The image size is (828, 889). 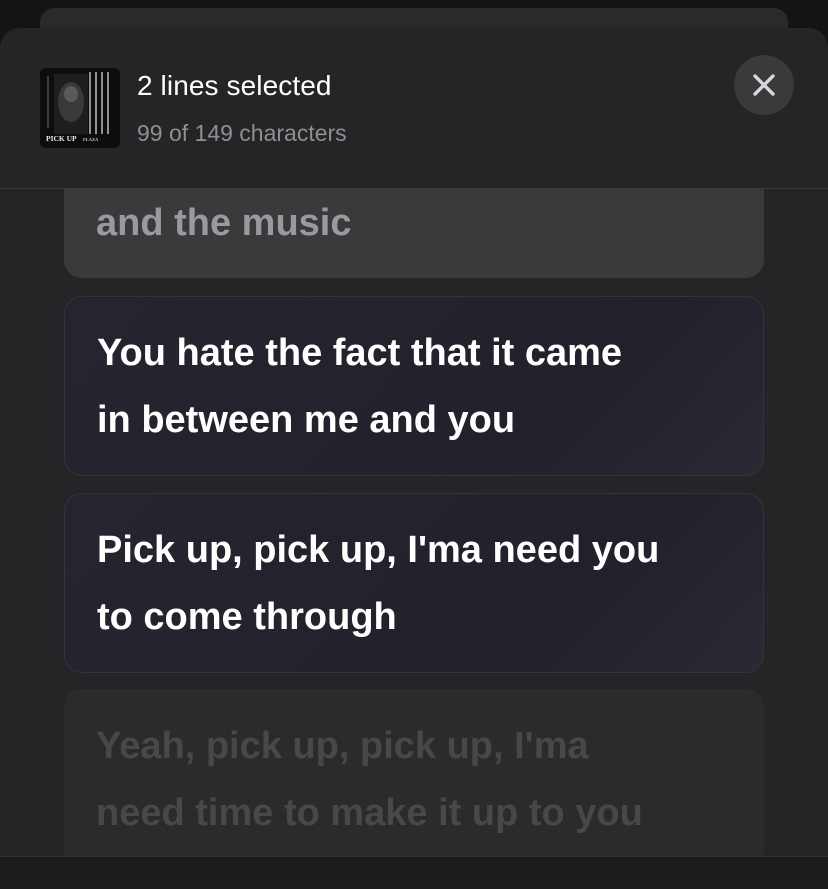 What do you see at coordinates (369, 813) in the screenshot?
I see `lyric-line: need time to make it up to you` at bounding box center [369, 813].